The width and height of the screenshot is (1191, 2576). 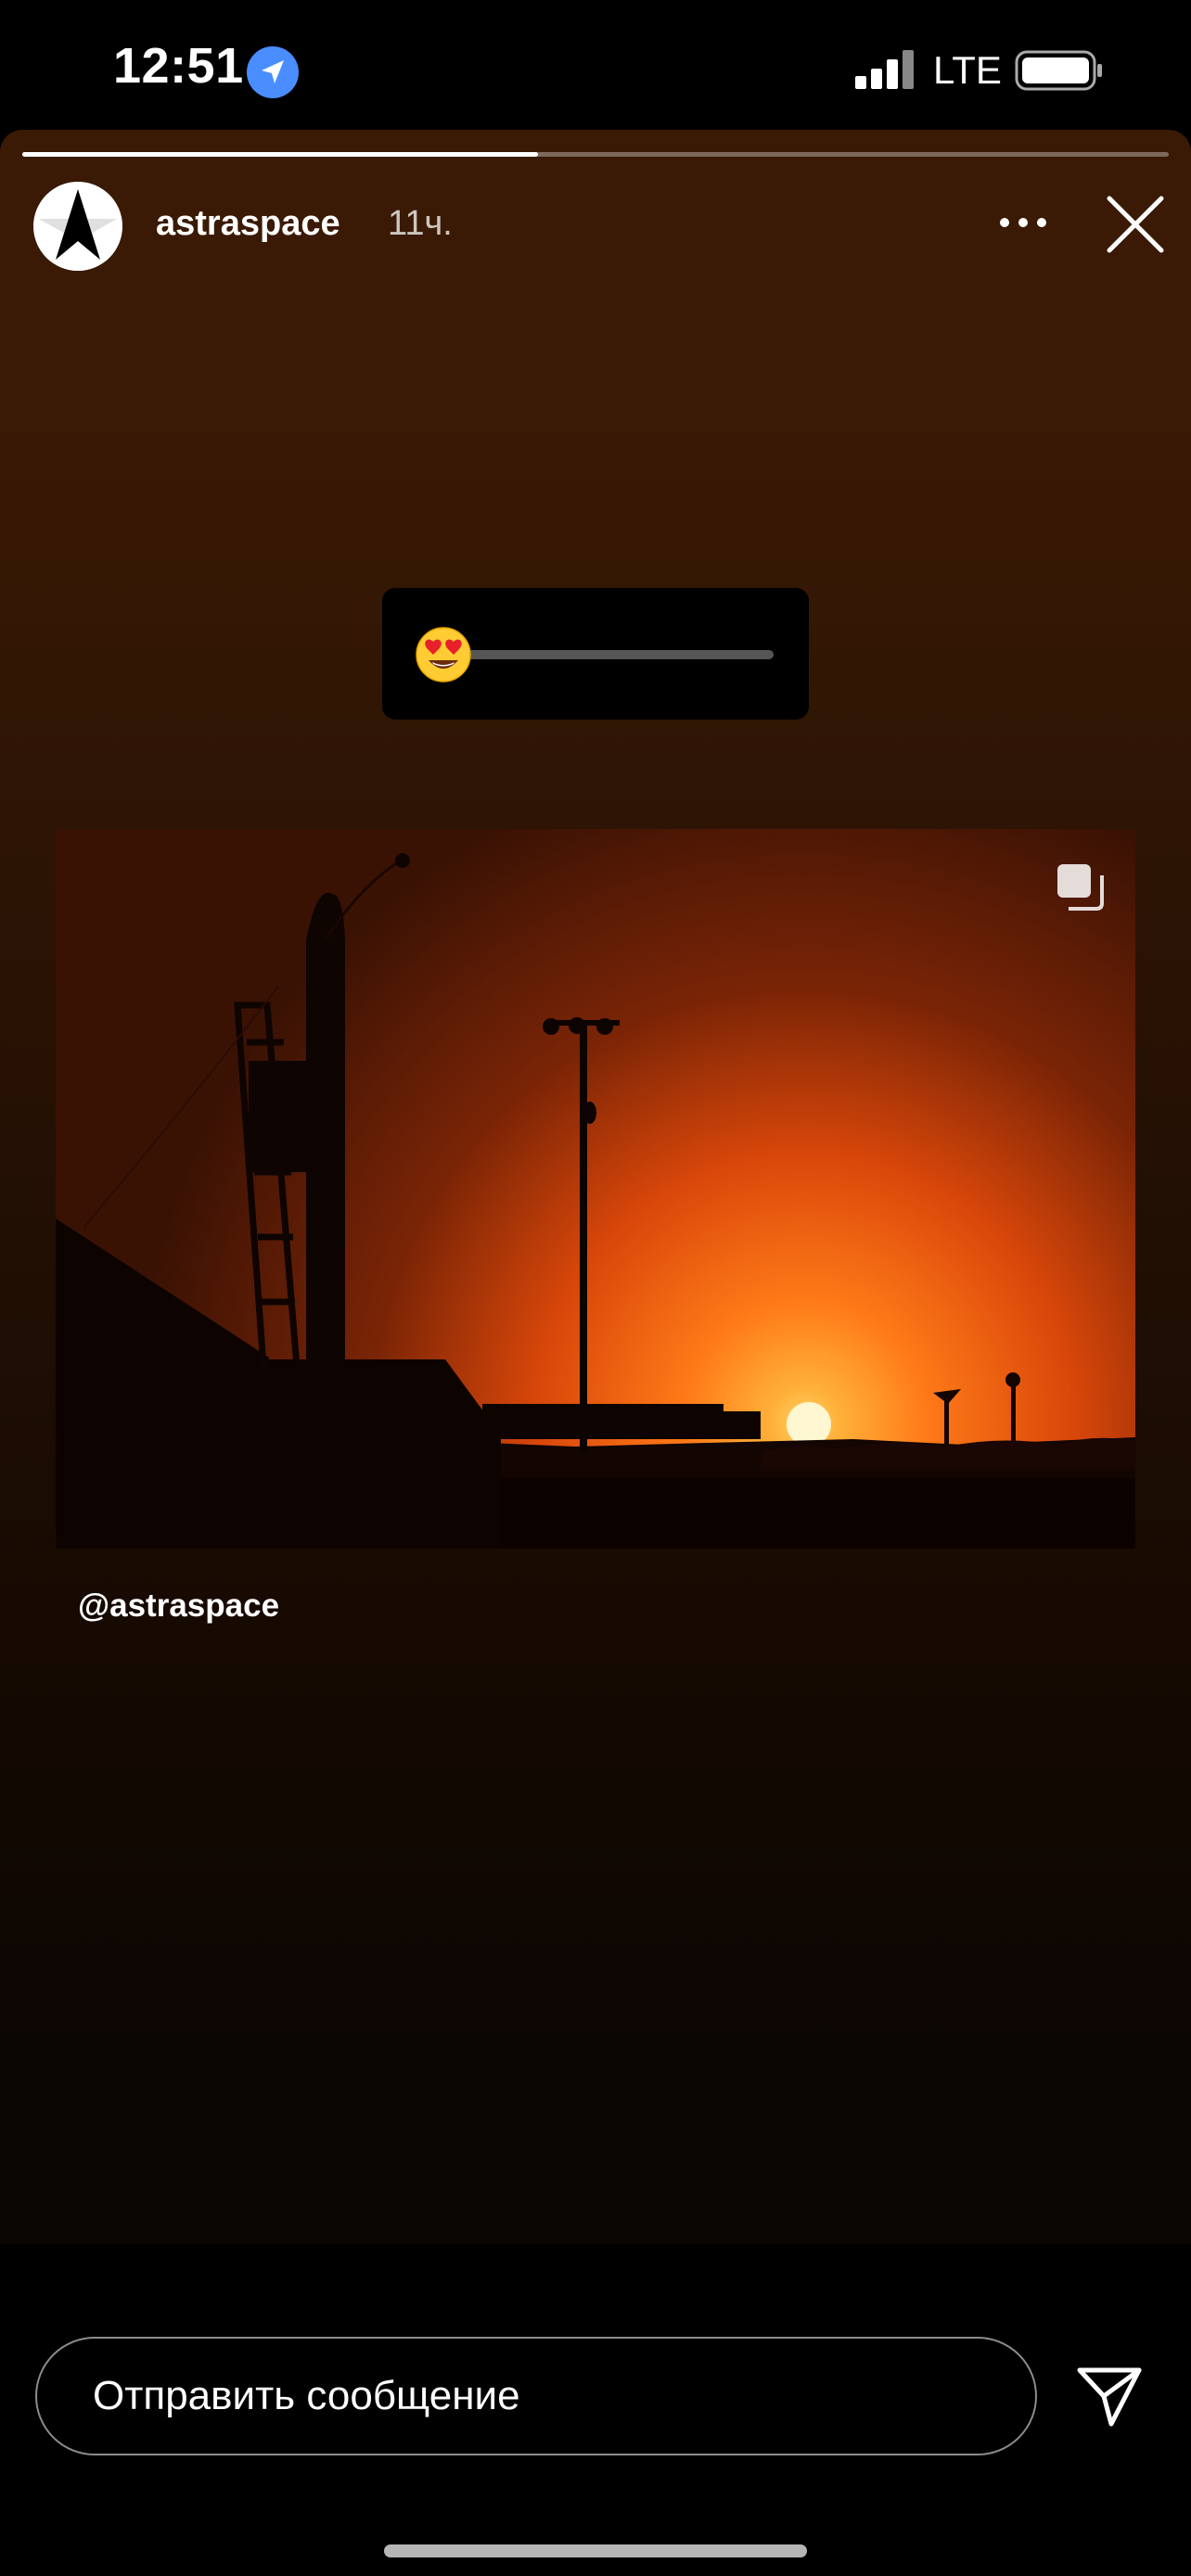 I want to click on reply-bar, so click(x=595, y=2410).